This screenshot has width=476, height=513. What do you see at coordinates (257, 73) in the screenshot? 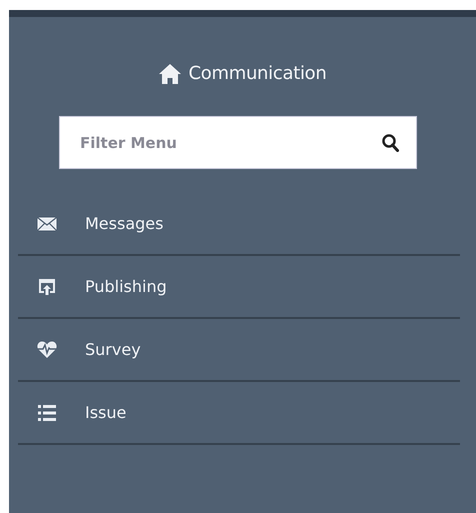
I see `sidebar-title: Communication` at bounding box center [257, 73].